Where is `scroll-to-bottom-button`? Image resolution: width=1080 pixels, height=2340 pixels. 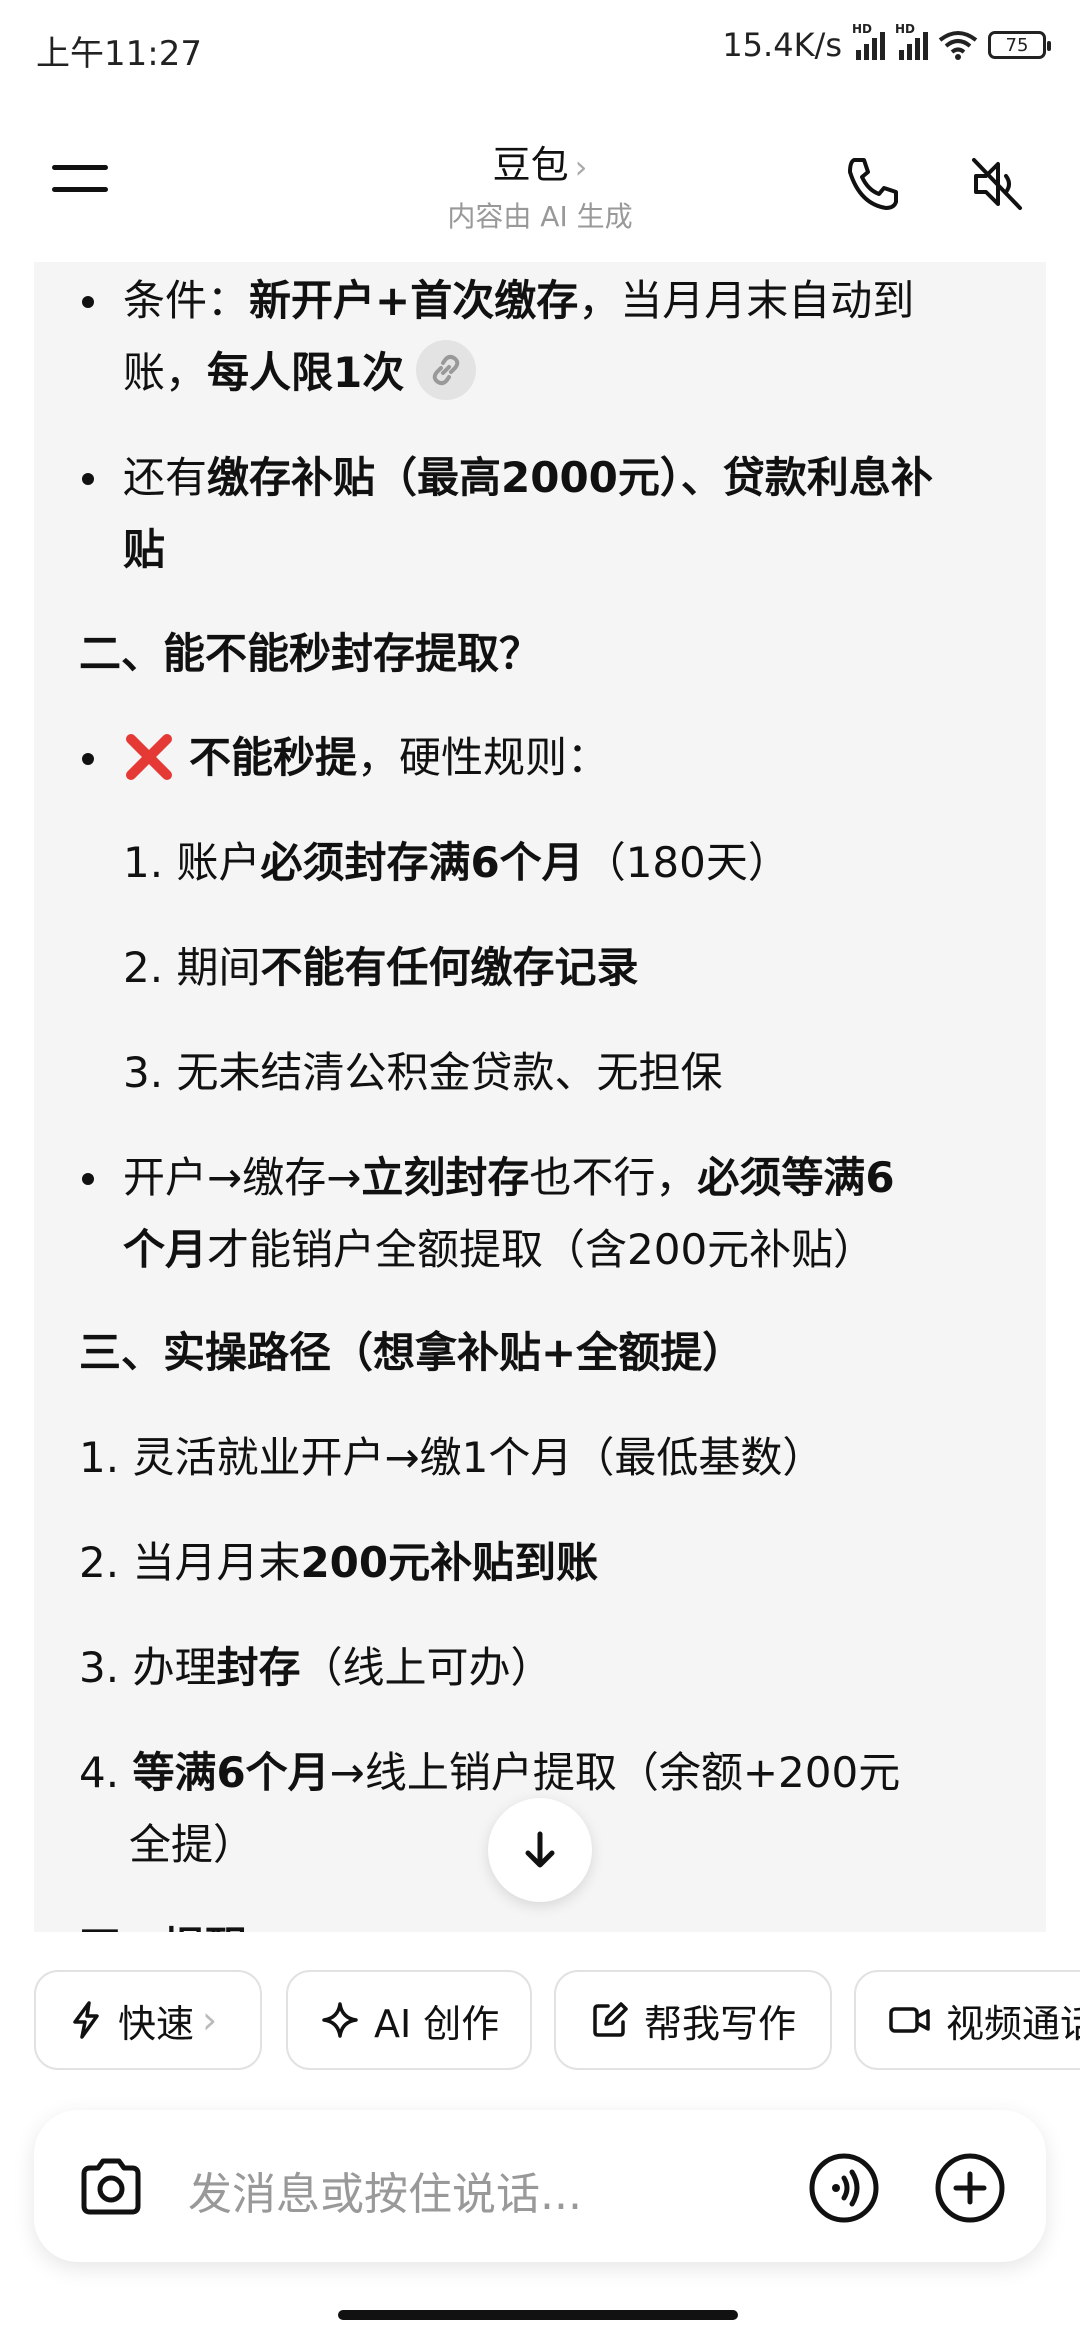
scroll-to-bottom-button is located at coordinates (540, 1850).